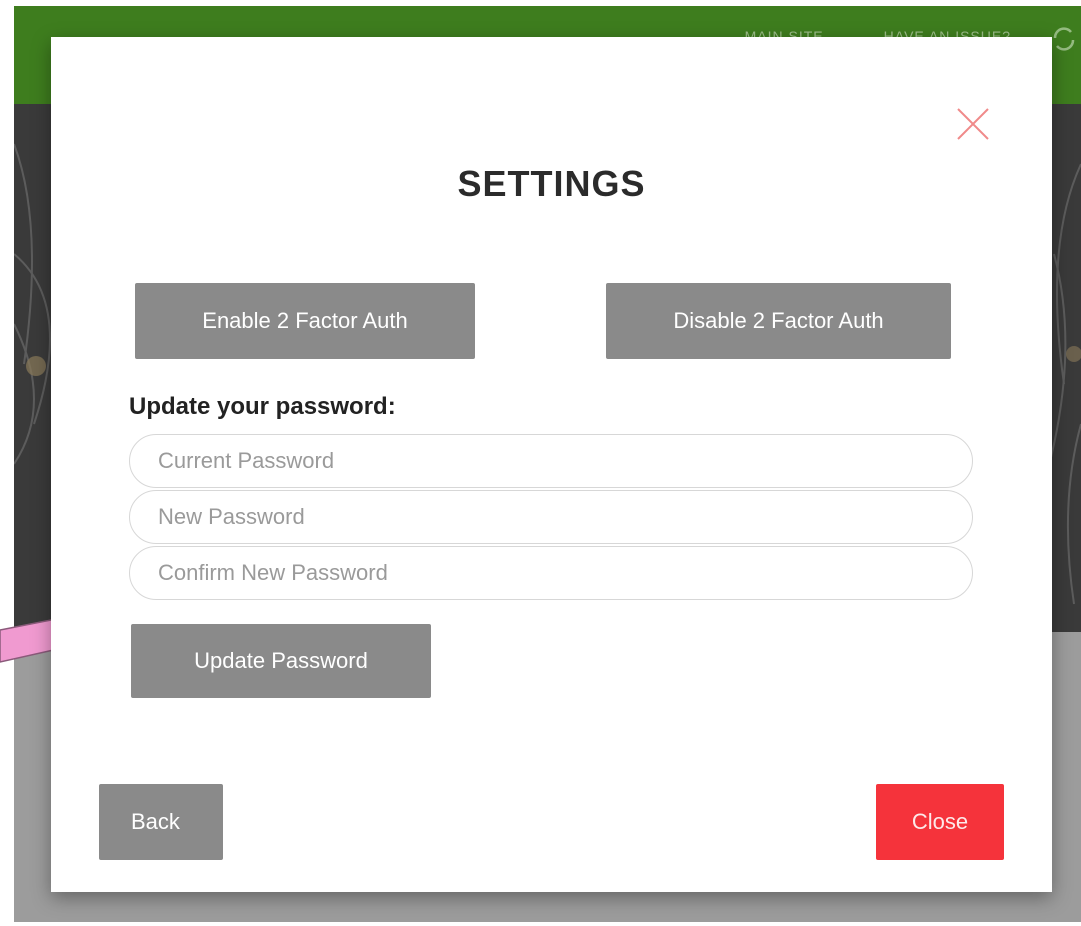  I want to click on confirm-new-password-input, so click(551, 573).